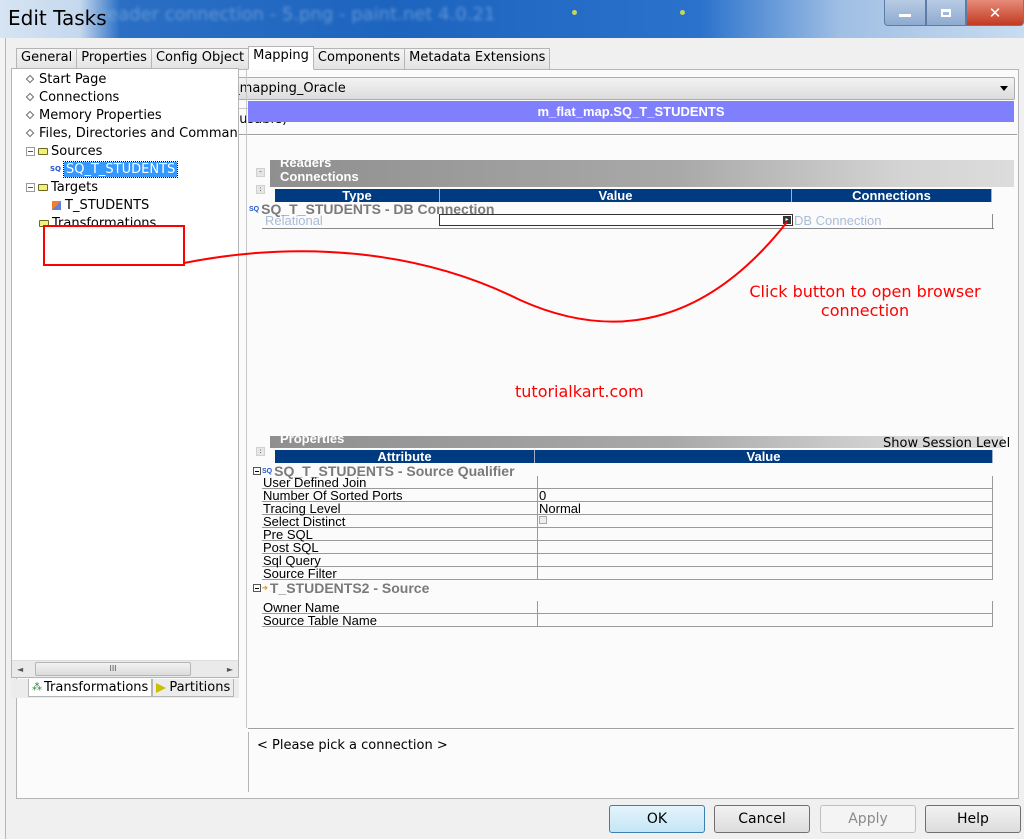  Describe the element at coordinates (946, 443) in the screenshot. I see `show-session-level-link: Show Session Level` at that location.